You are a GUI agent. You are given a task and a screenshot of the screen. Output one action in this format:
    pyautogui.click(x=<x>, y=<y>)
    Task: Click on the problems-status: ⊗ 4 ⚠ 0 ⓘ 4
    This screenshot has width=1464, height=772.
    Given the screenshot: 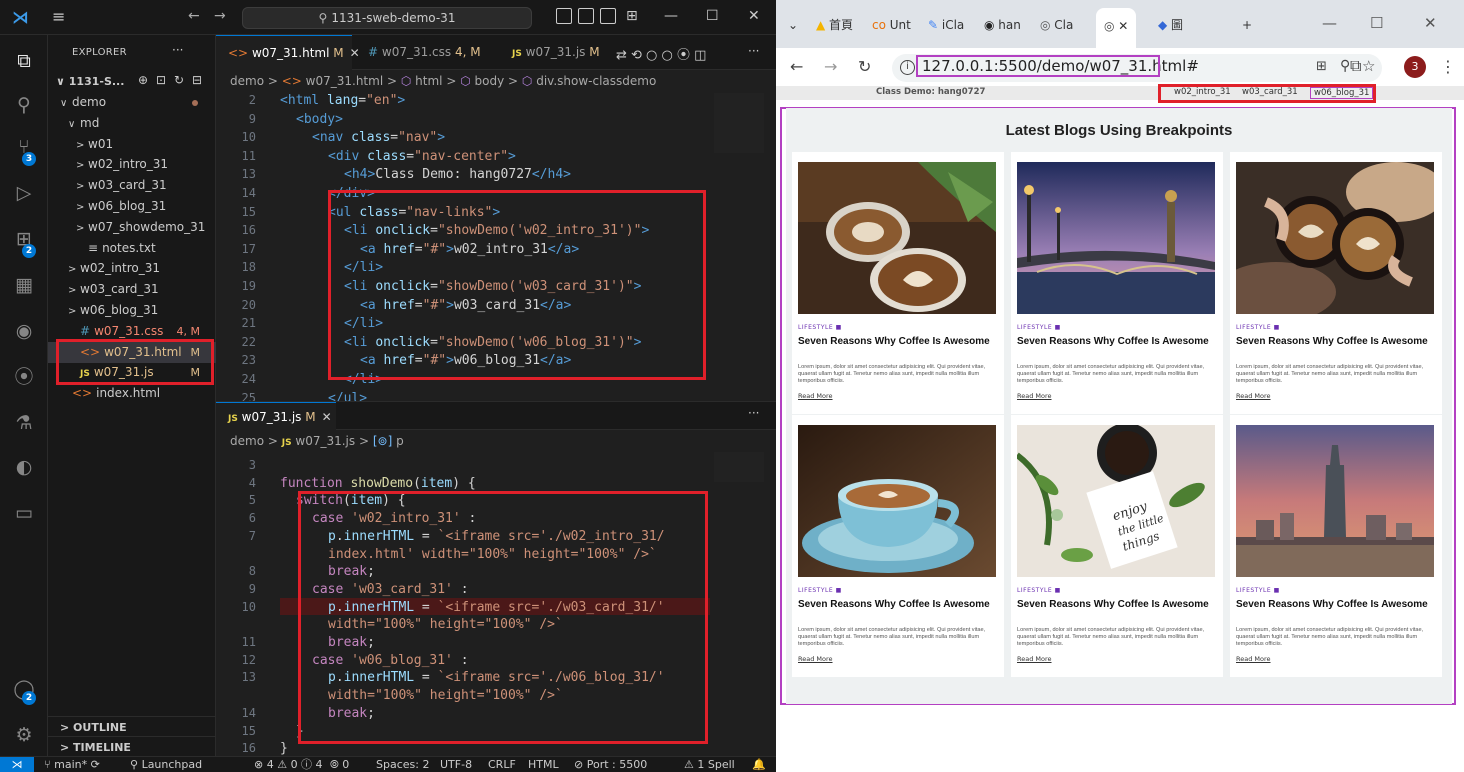 What is the action you would take?
    pyautogui.click(x=288, y=764)
    